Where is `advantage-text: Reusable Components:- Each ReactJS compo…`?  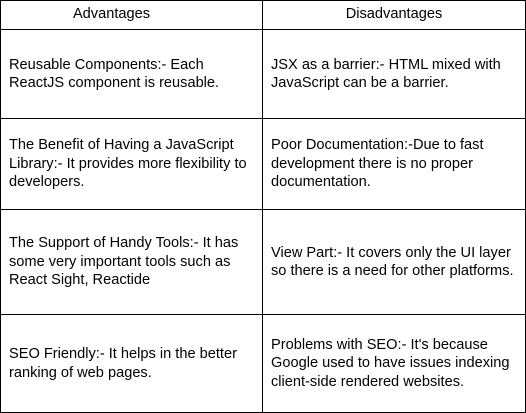 advantage-text: Reusable Components:- Each ReactJS compo… is located at coordinates (114, 74).